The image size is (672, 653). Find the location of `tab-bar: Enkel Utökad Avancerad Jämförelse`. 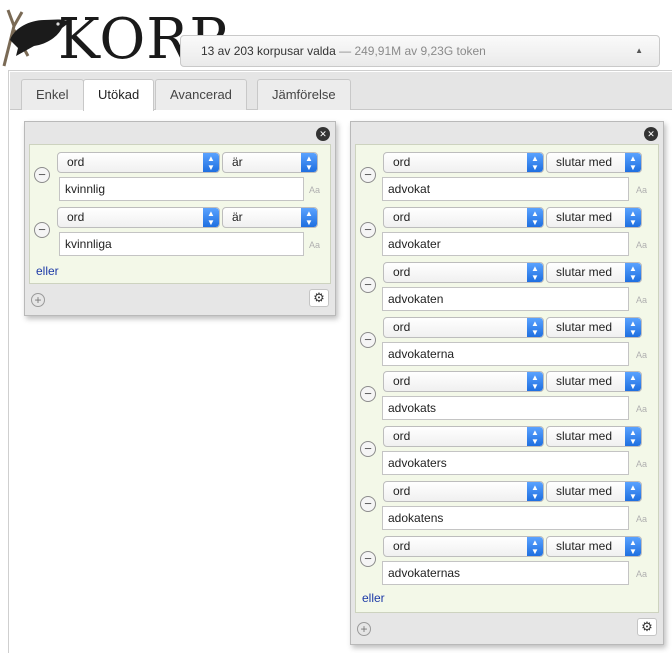

tab-bar: Enkel Utökad Avancerad Jämförelse is located at coordinates (341, 91).